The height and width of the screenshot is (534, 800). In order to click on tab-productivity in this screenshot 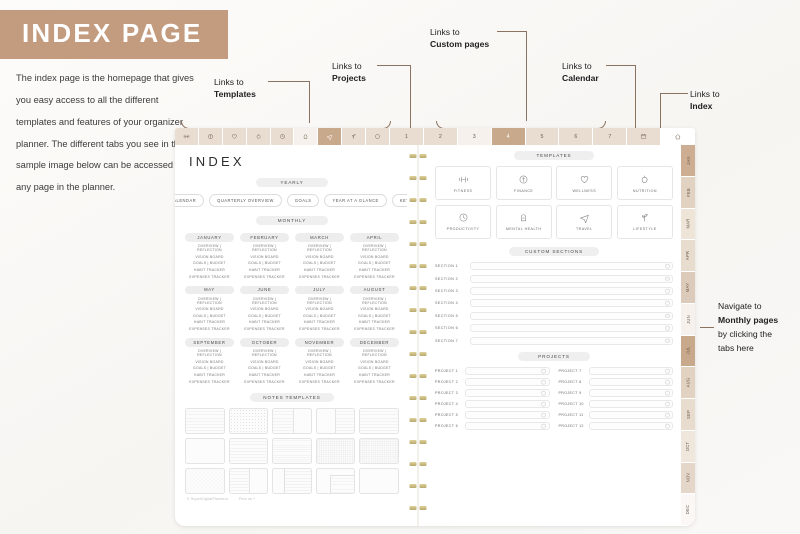, I will do `click(282, 136)`.